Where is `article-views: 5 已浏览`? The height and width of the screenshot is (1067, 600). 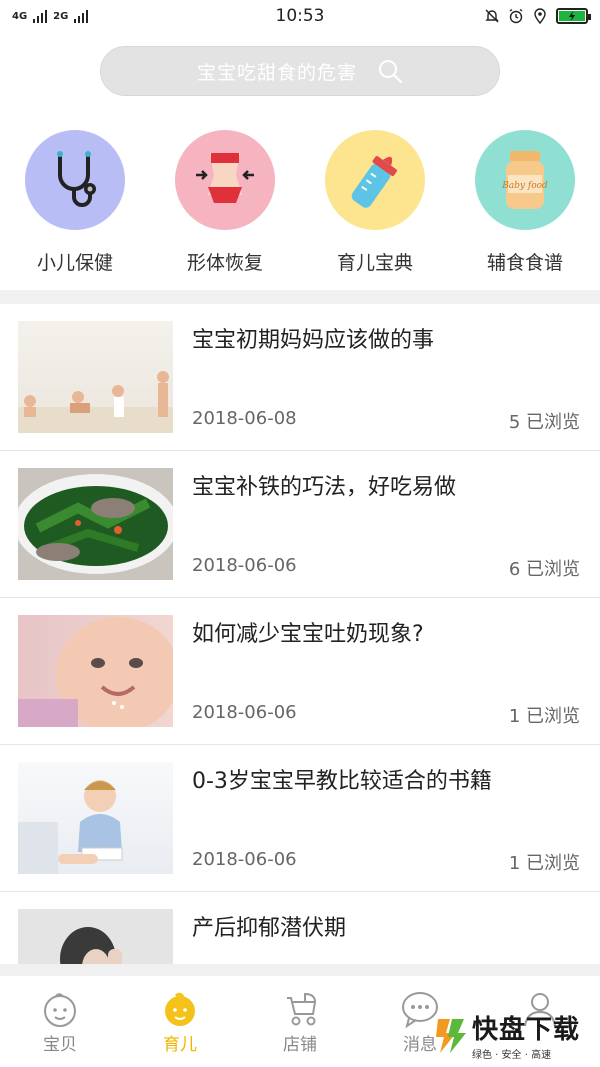
article-views: 5 已浏览 is located at coordinates (544, 422).